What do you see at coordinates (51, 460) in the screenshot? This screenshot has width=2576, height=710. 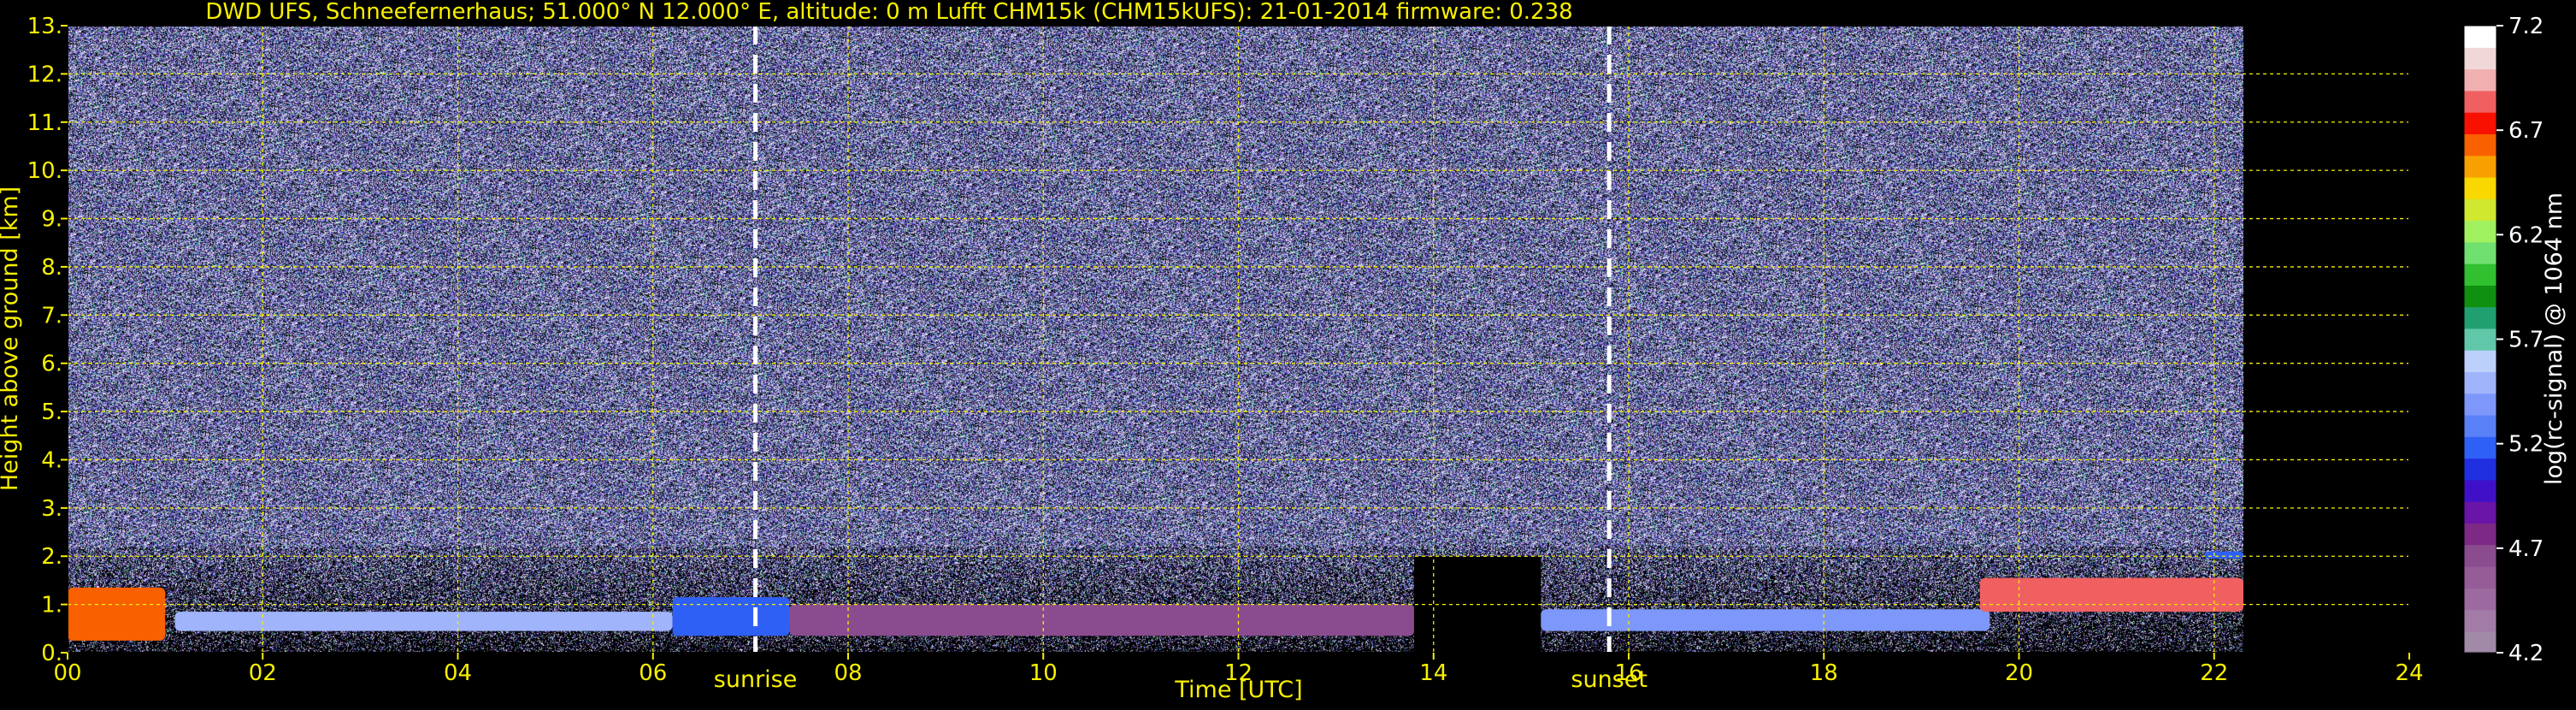 I see `y-tick-label: 4.` at bounding box center [51, 460].